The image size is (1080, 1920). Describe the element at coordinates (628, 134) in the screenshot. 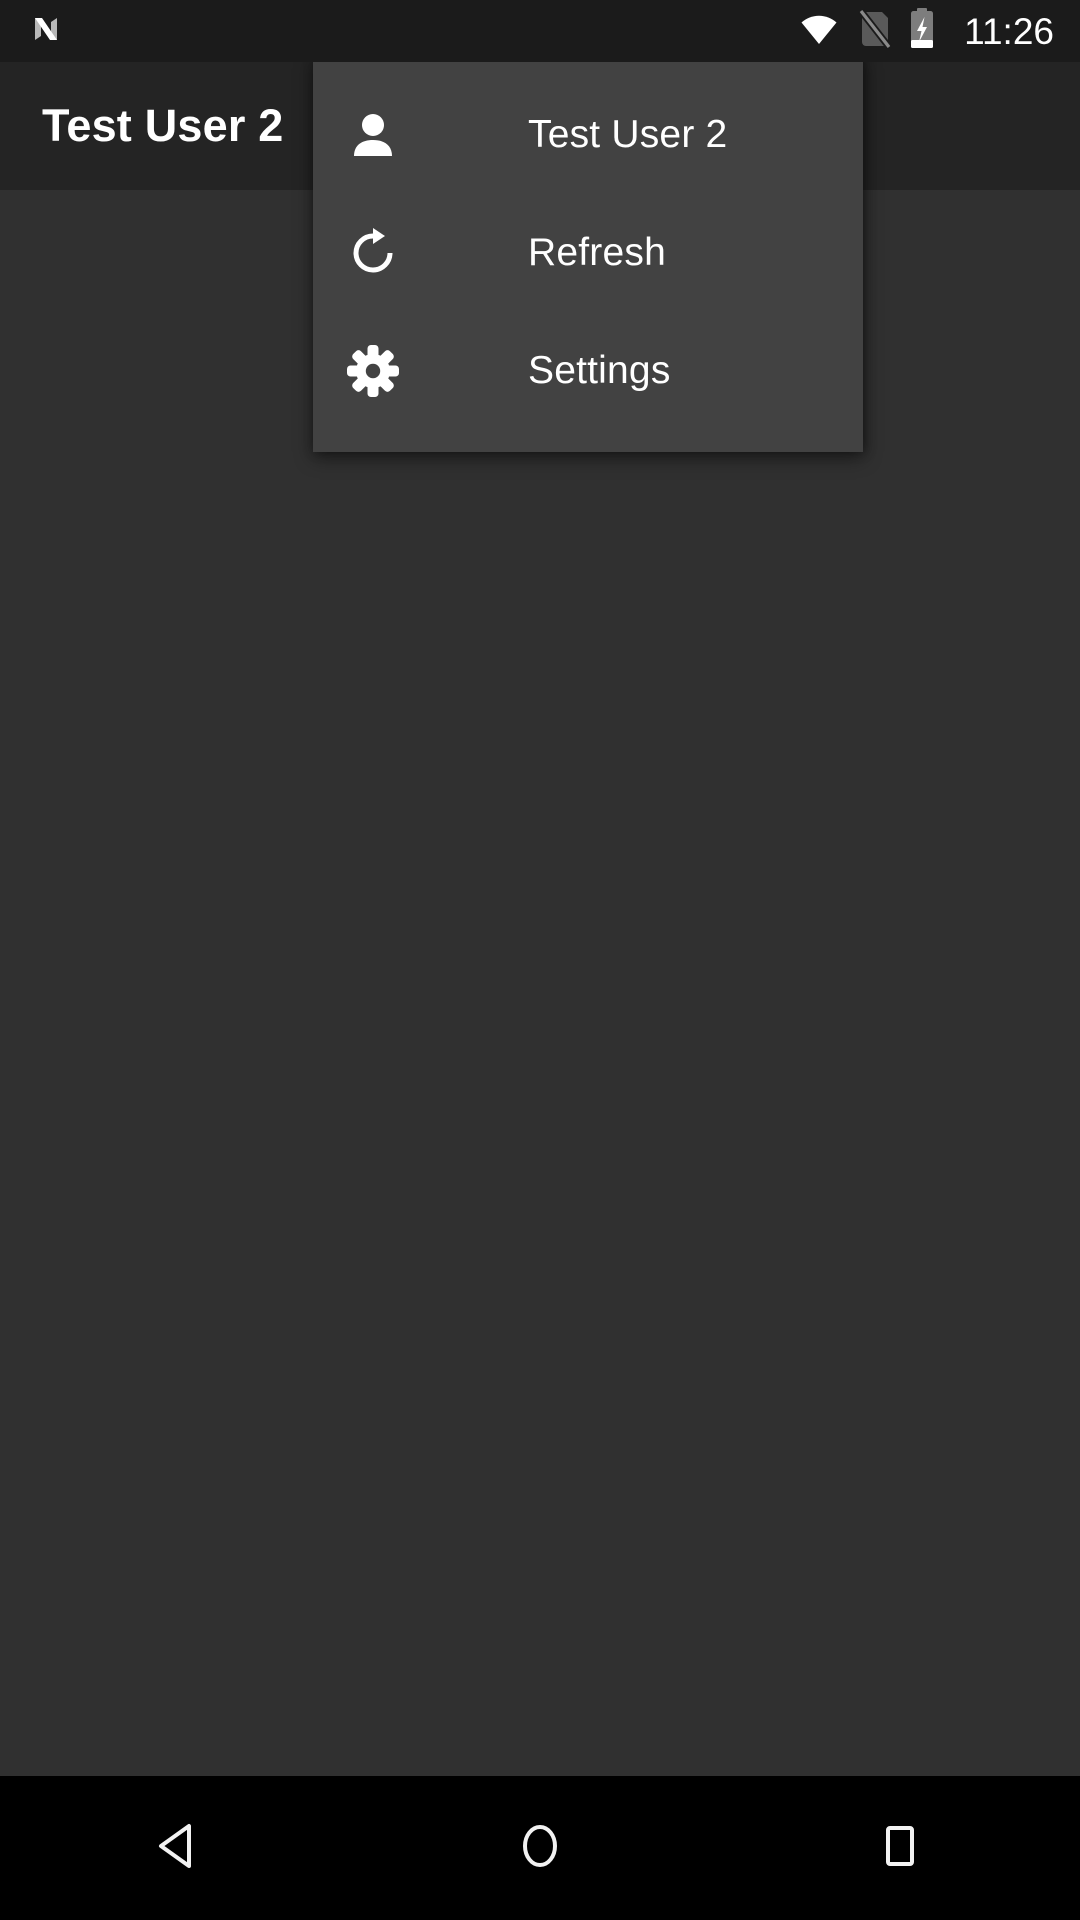

I see `menu-item-label: Test User 2` at that location.